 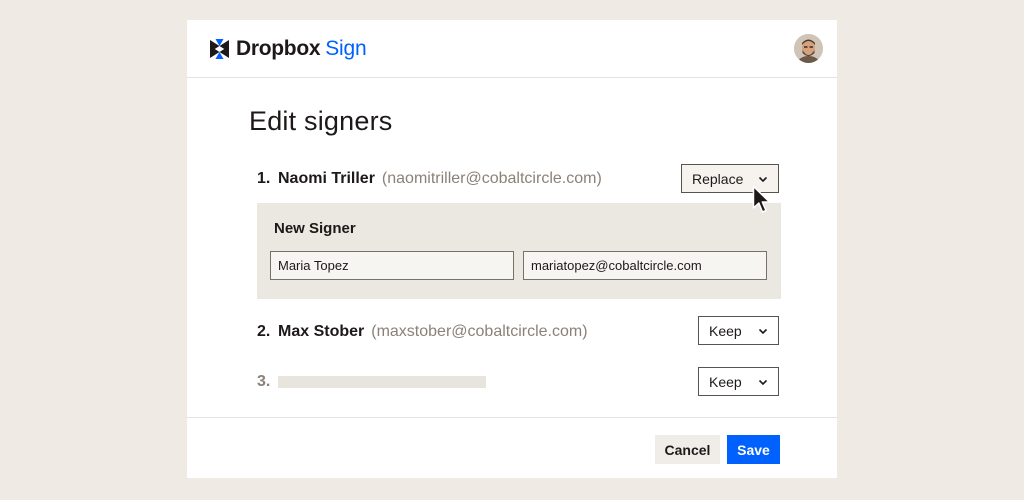 What do you see at coordinates (687, 449) in the screenshot?
I see `cancel-button: Cancel` at bounding box center [687, 449].